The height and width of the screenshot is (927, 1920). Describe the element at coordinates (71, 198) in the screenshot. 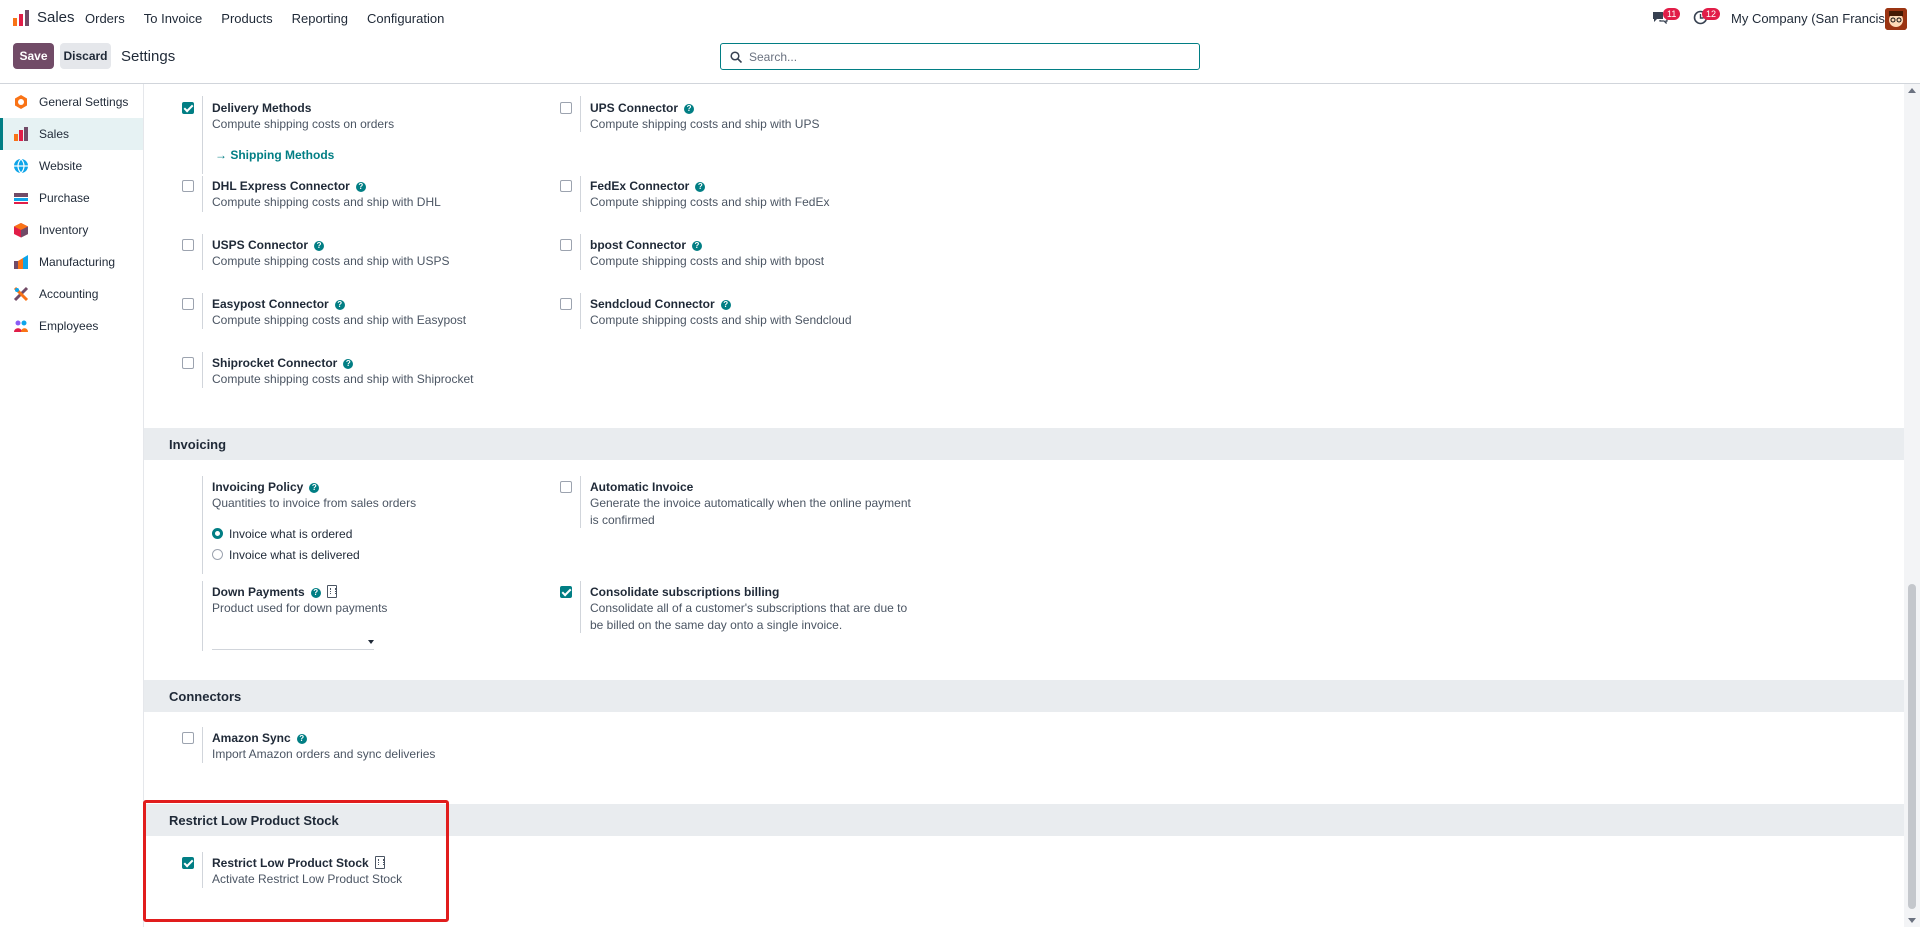

I see `sidebar-item-purchase: Purchase` at that location.